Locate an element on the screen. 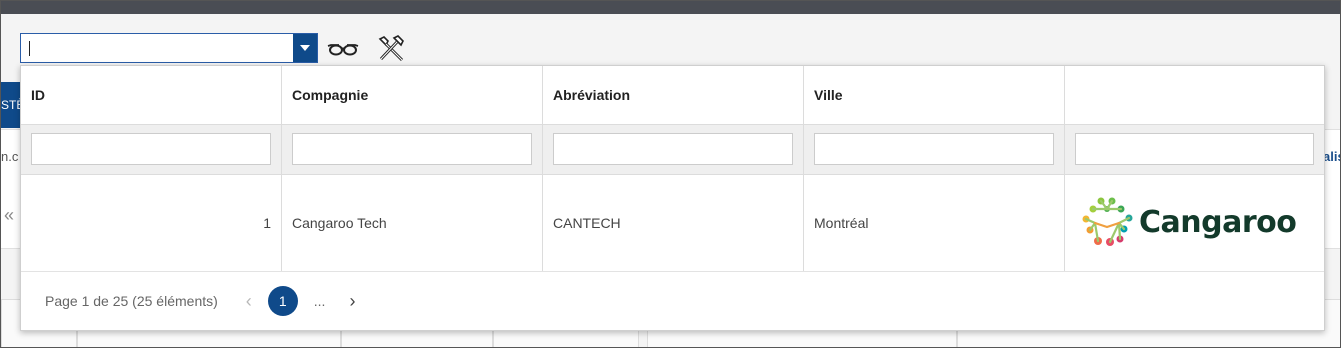 Image resolution: width=1341 pixels, height=348 pixels. company-combobox is located at coordinates (169, 48).